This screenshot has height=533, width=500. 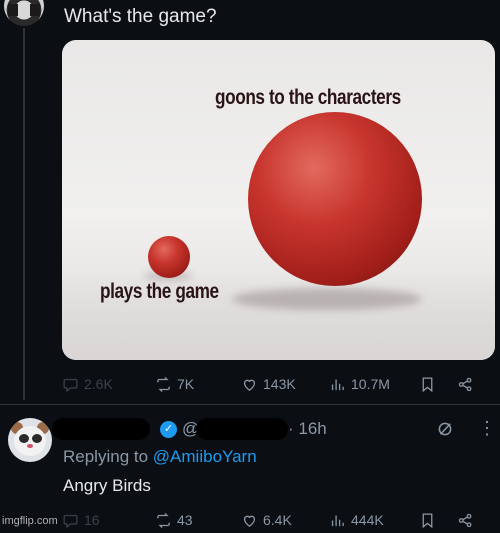 What do you see at coordinates (308, 97) in the screenshot?
I see `label-big-ball: goons to the characters` at bounding box center [308, 97].